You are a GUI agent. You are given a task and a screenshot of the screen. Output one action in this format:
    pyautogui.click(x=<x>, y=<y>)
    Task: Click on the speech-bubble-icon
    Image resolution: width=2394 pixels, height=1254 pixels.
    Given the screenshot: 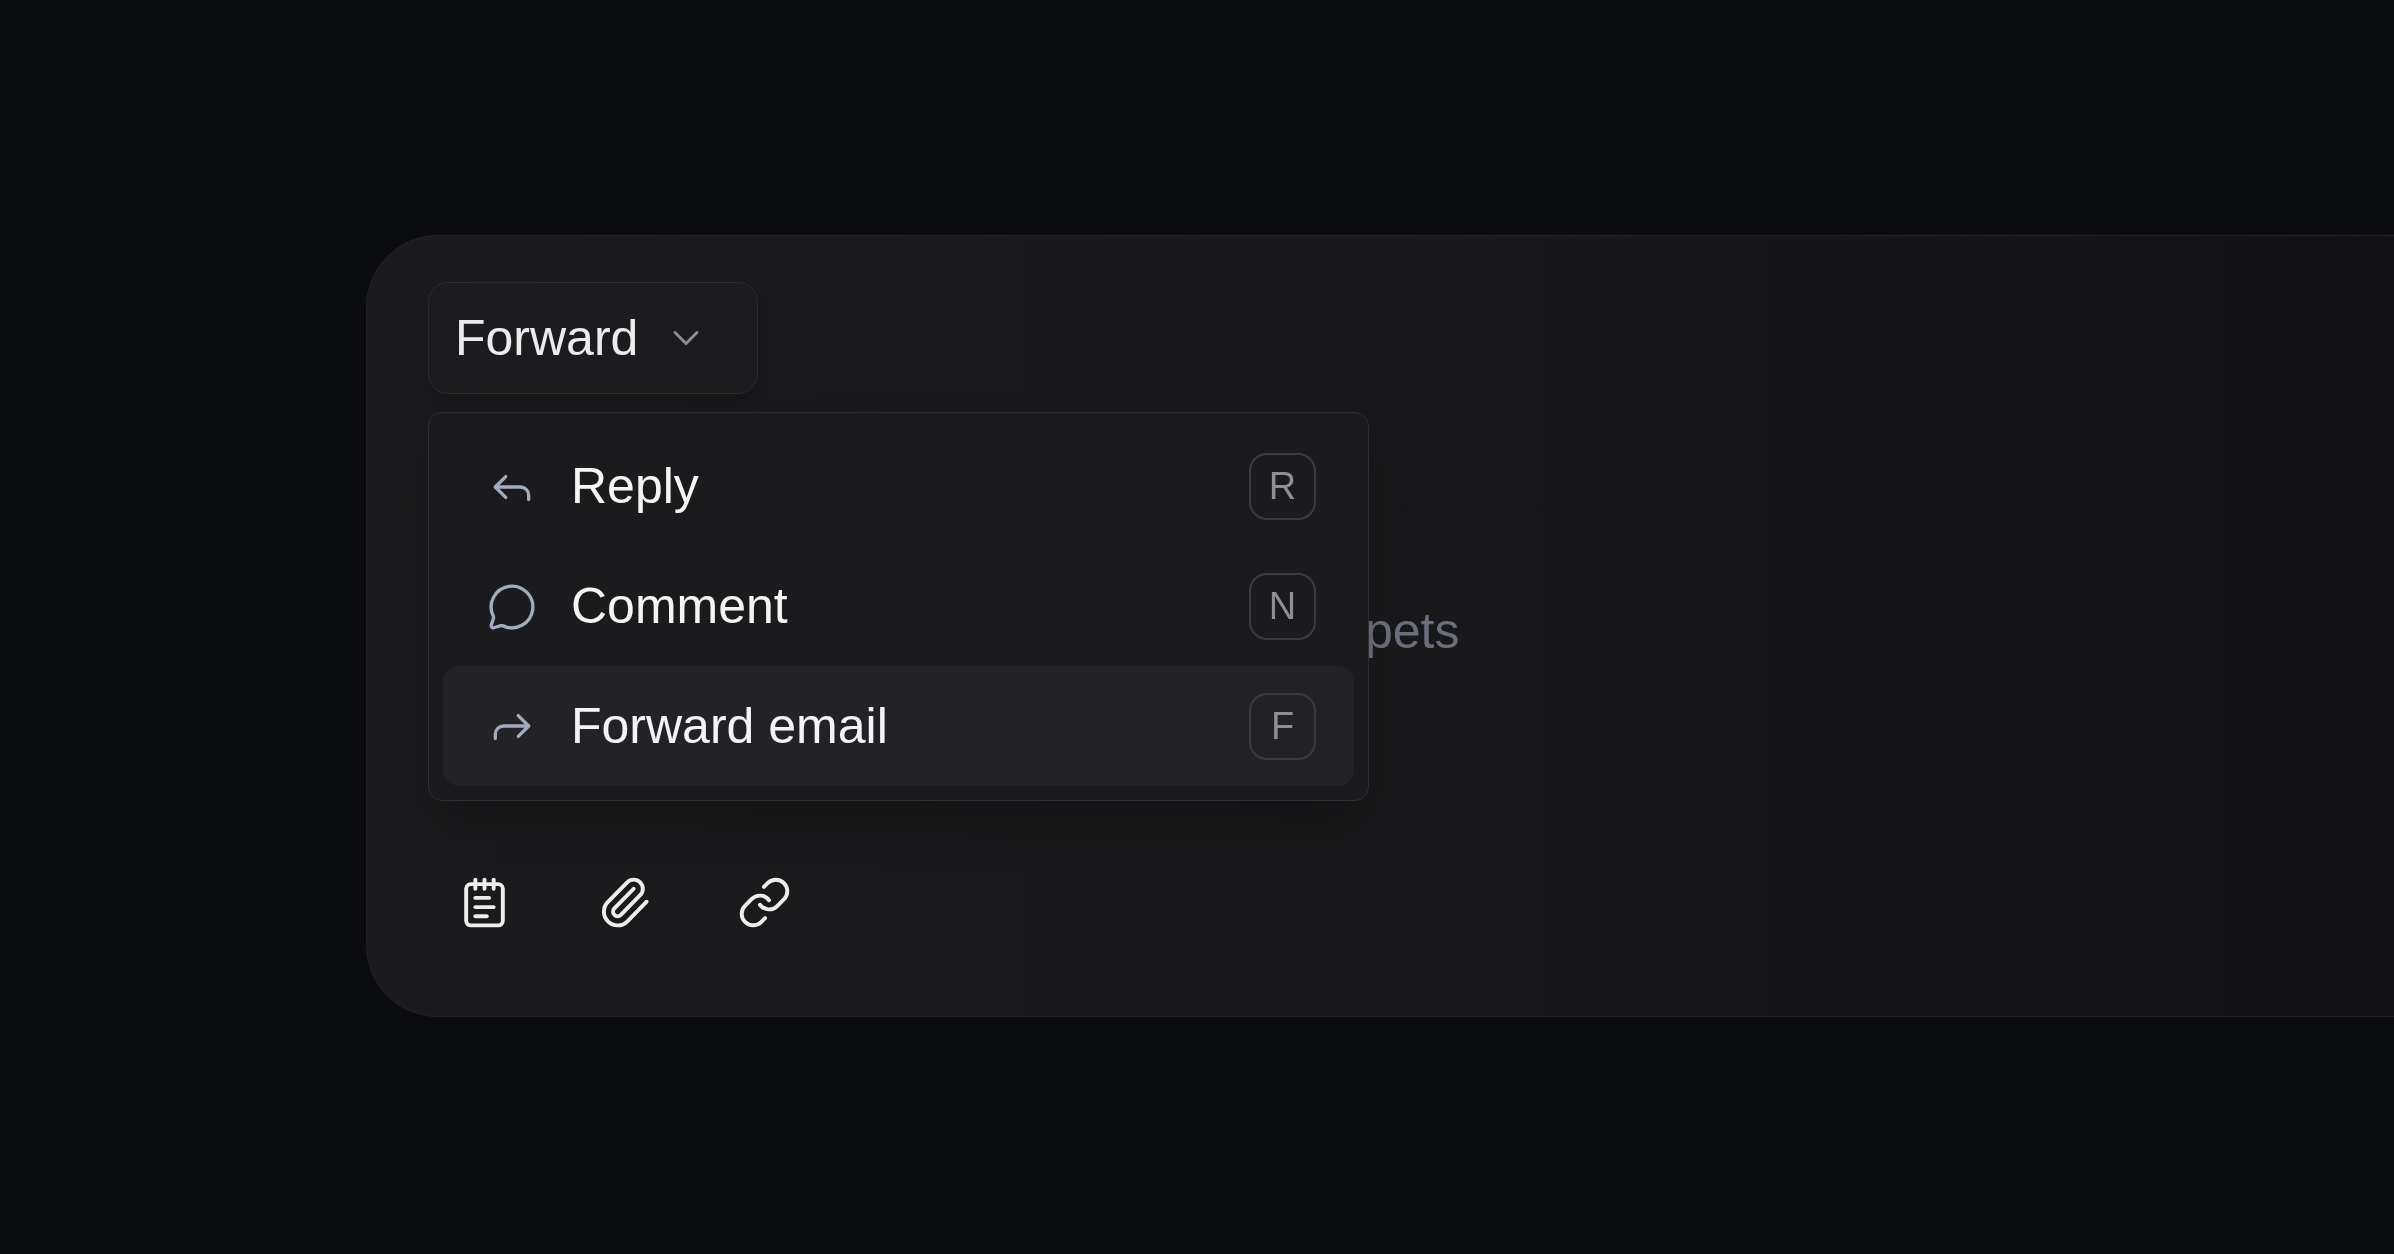 What is the action you would take?
    pyautogui.click(x=512, y=606)
    